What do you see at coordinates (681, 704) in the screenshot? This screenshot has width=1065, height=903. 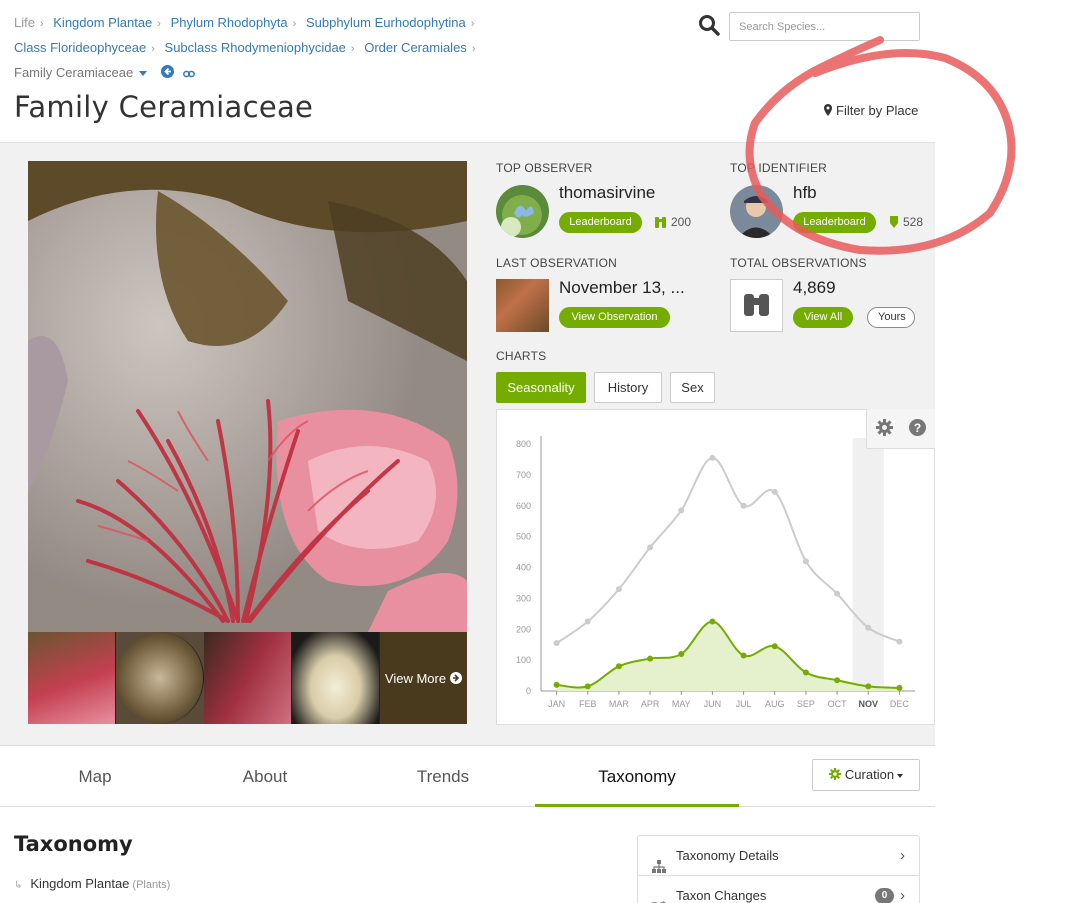 I see `x-tick-label: MAY` at bounding box center [681, 704].